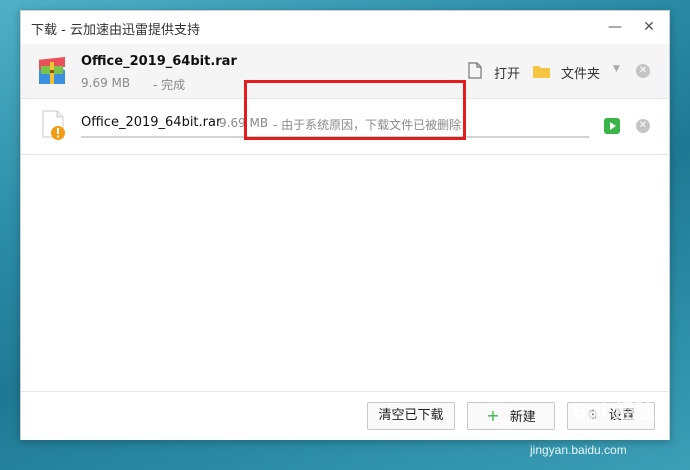 Image resolution: width=690 pixels, height=470 pixels. What do you see at coordinates (355, 110) in the screenshot?
I see `highlight-box` at bounding box center [355, 110].